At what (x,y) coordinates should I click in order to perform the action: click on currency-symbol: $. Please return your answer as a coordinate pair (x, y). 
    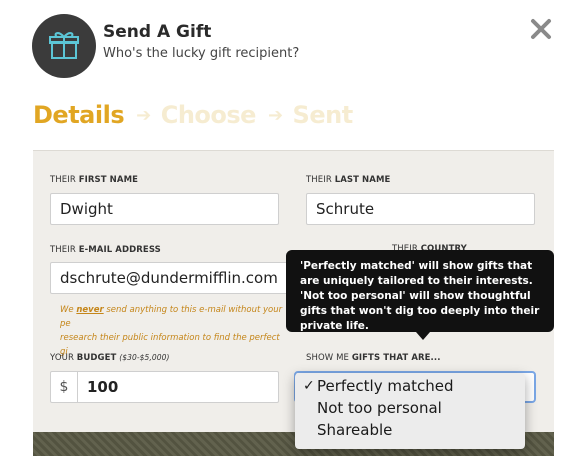
    Looking at the image, I should click on (64, 387).